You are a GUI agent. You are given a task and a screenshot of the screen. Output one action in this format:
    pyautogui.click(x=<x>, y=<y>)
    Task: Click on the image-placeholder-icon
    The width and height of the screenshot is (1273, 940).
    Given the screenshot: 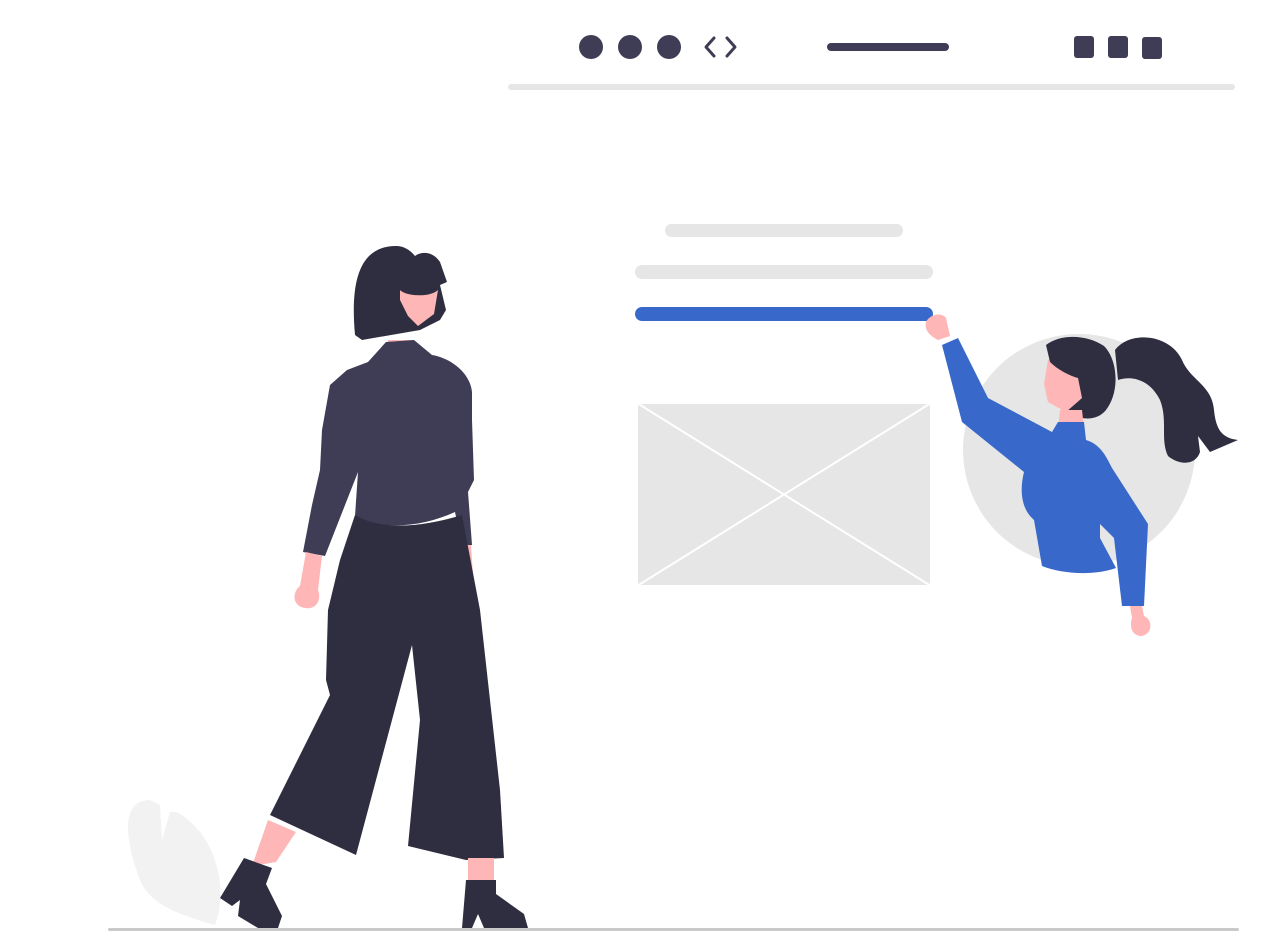 What is the action you would take?
    pyautogui.click(x=784, y=494)
    